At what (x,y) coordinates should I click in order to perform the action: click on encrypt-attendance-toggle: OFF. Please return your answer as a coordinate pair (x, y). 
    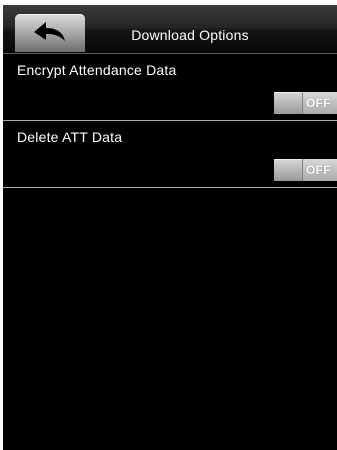
    Looking at the image, I should click on (305, 103).